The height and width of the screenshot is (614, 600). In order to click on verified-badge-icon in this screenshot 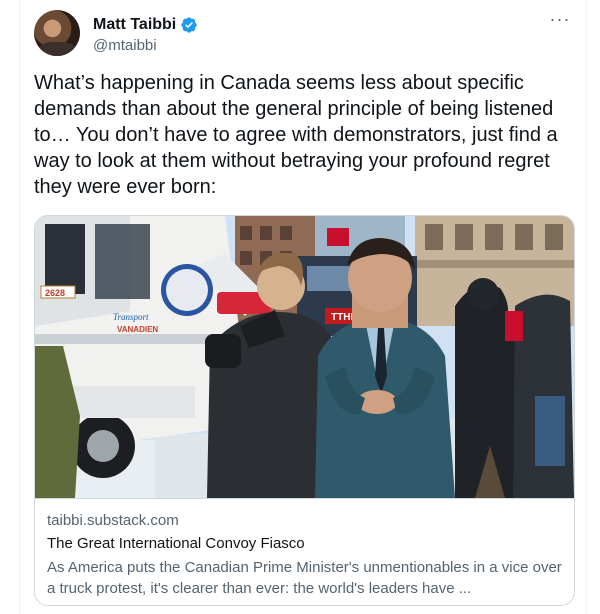, I will do `click(189, 25)`.